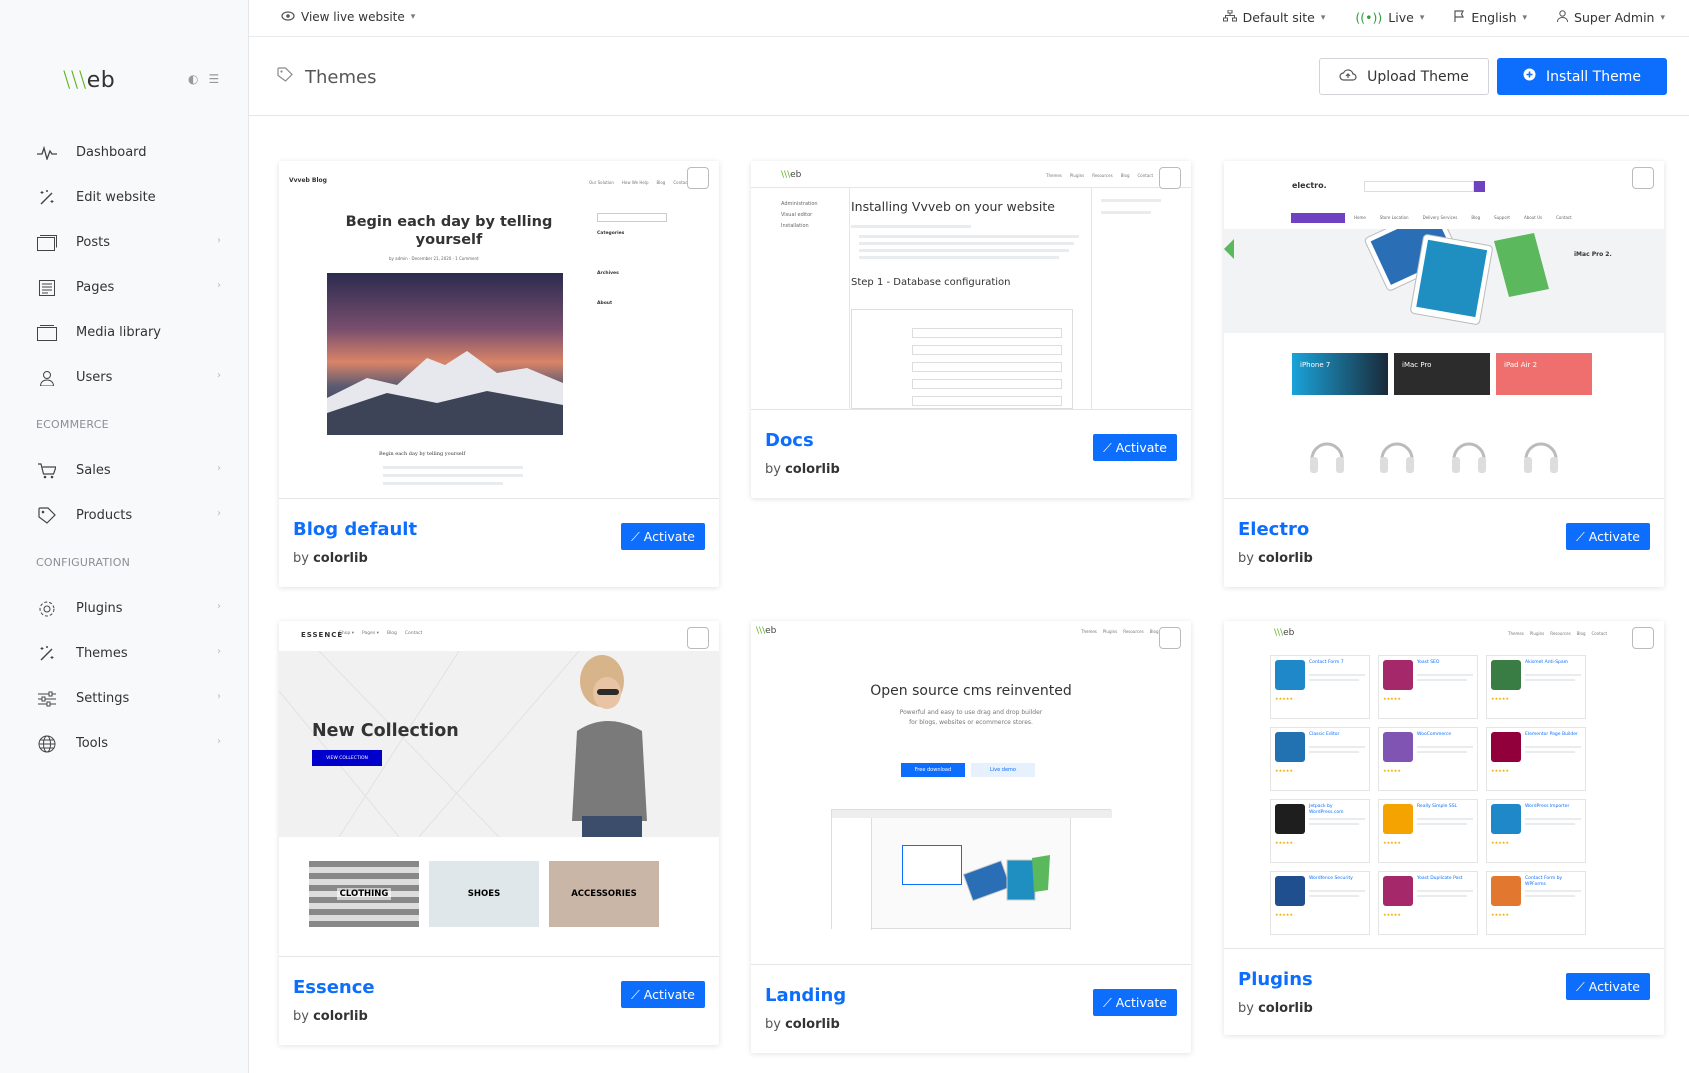 Image resolution: width=1689 pixels, height=1073 pixels. What do you see at coordinates (1536, 903) in the screenshot?
I see `preview-plugin-card: Contact Form by WPForms ★★★★★` at bounding box center [1536, 903].